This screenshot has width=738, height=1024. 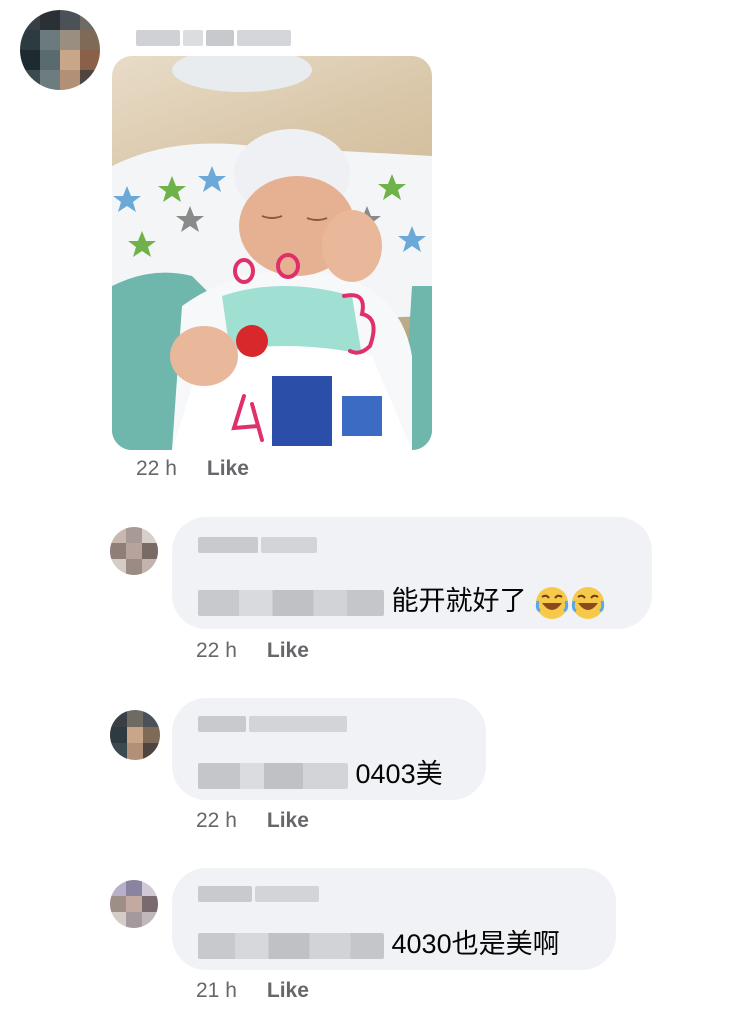 I want to click on author-name, so click(x=213, y=38).